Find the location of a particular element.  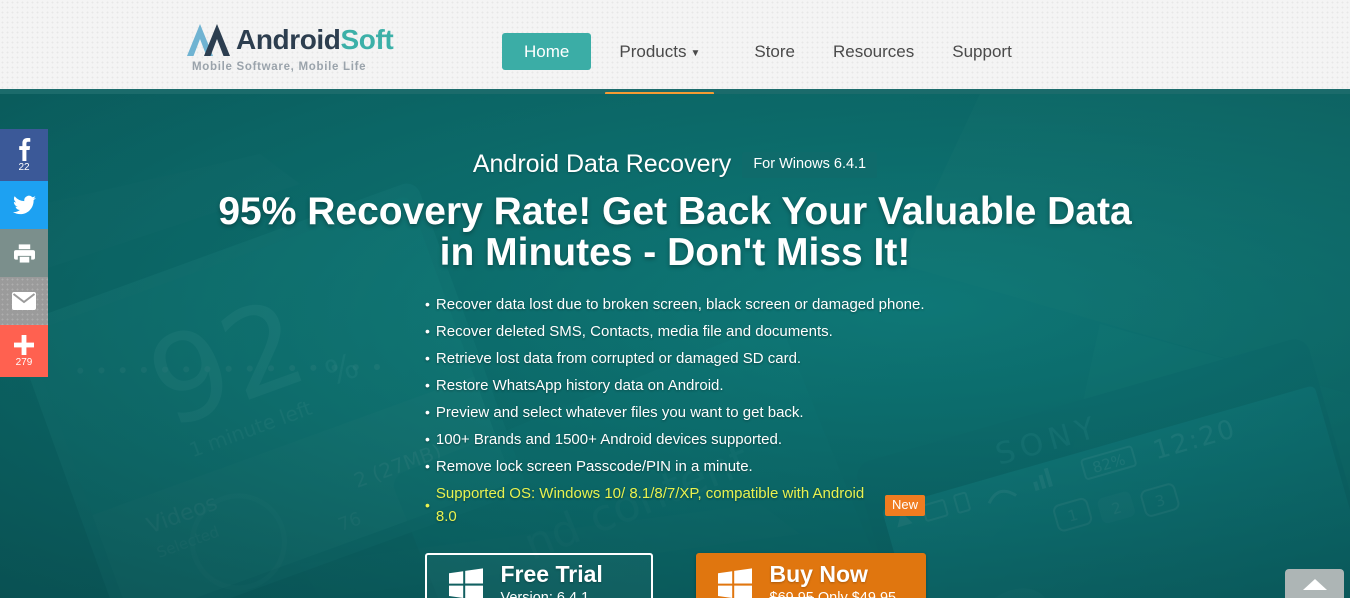

buy-now-label: Buy Now is located at coordinates (818, 574).